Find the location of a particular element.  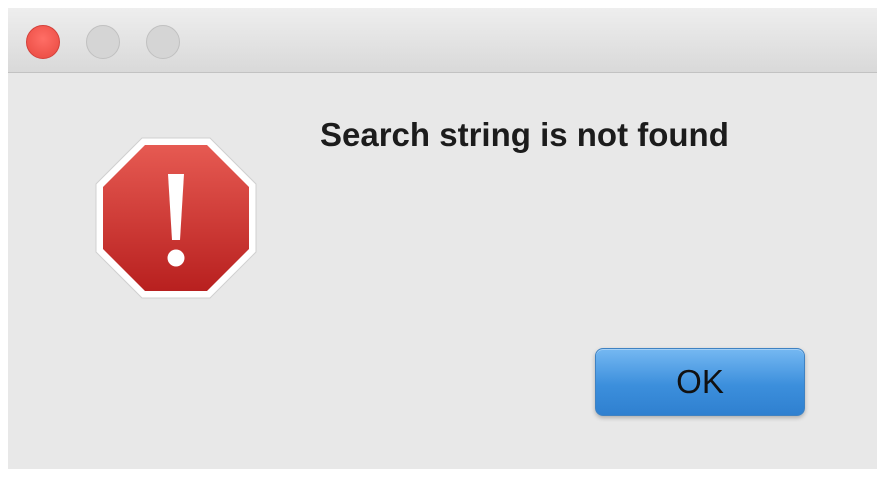

minimize-window-button is located at coordinates (103, 42).